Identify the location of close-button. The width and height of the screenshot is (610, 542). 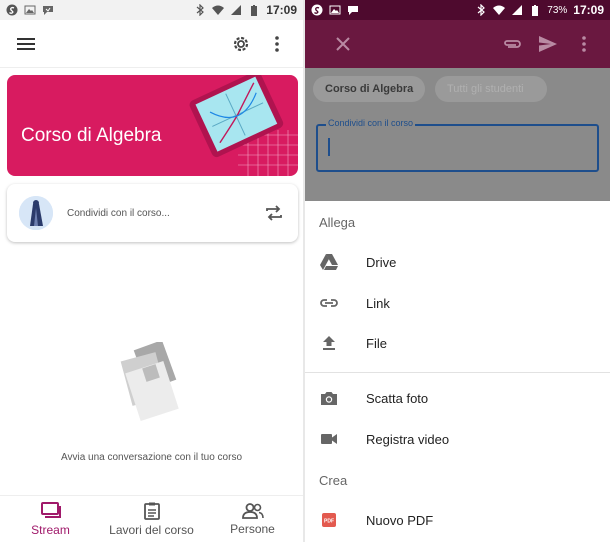
(343, 44).